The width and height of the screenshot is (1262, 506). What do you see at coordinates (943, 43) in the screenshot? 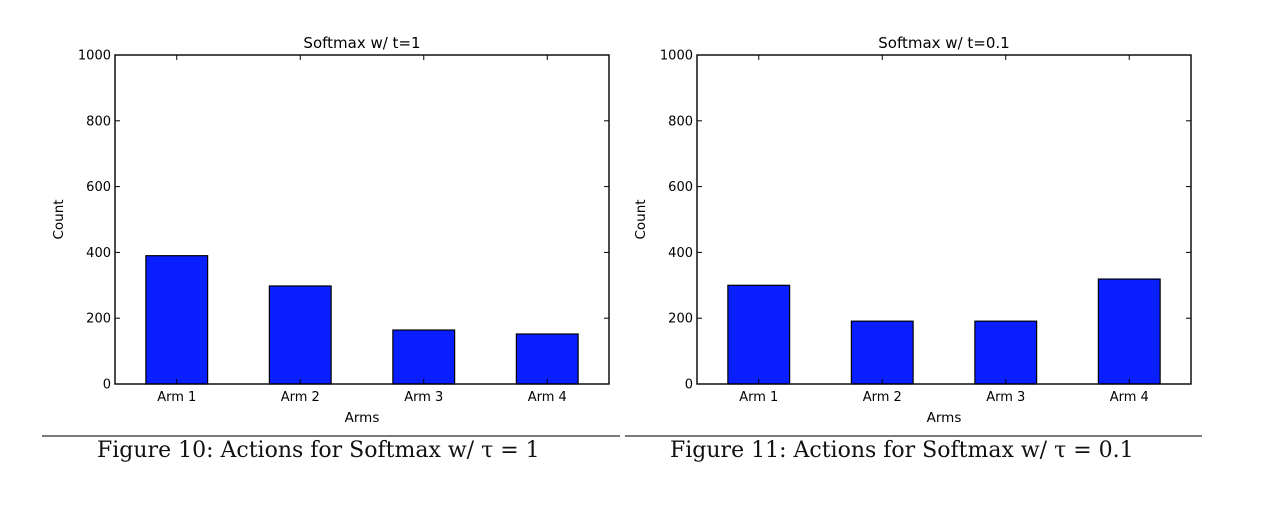
I see `chart-title: Softmax w/ t=0.1` at bounding box center [943, 43].